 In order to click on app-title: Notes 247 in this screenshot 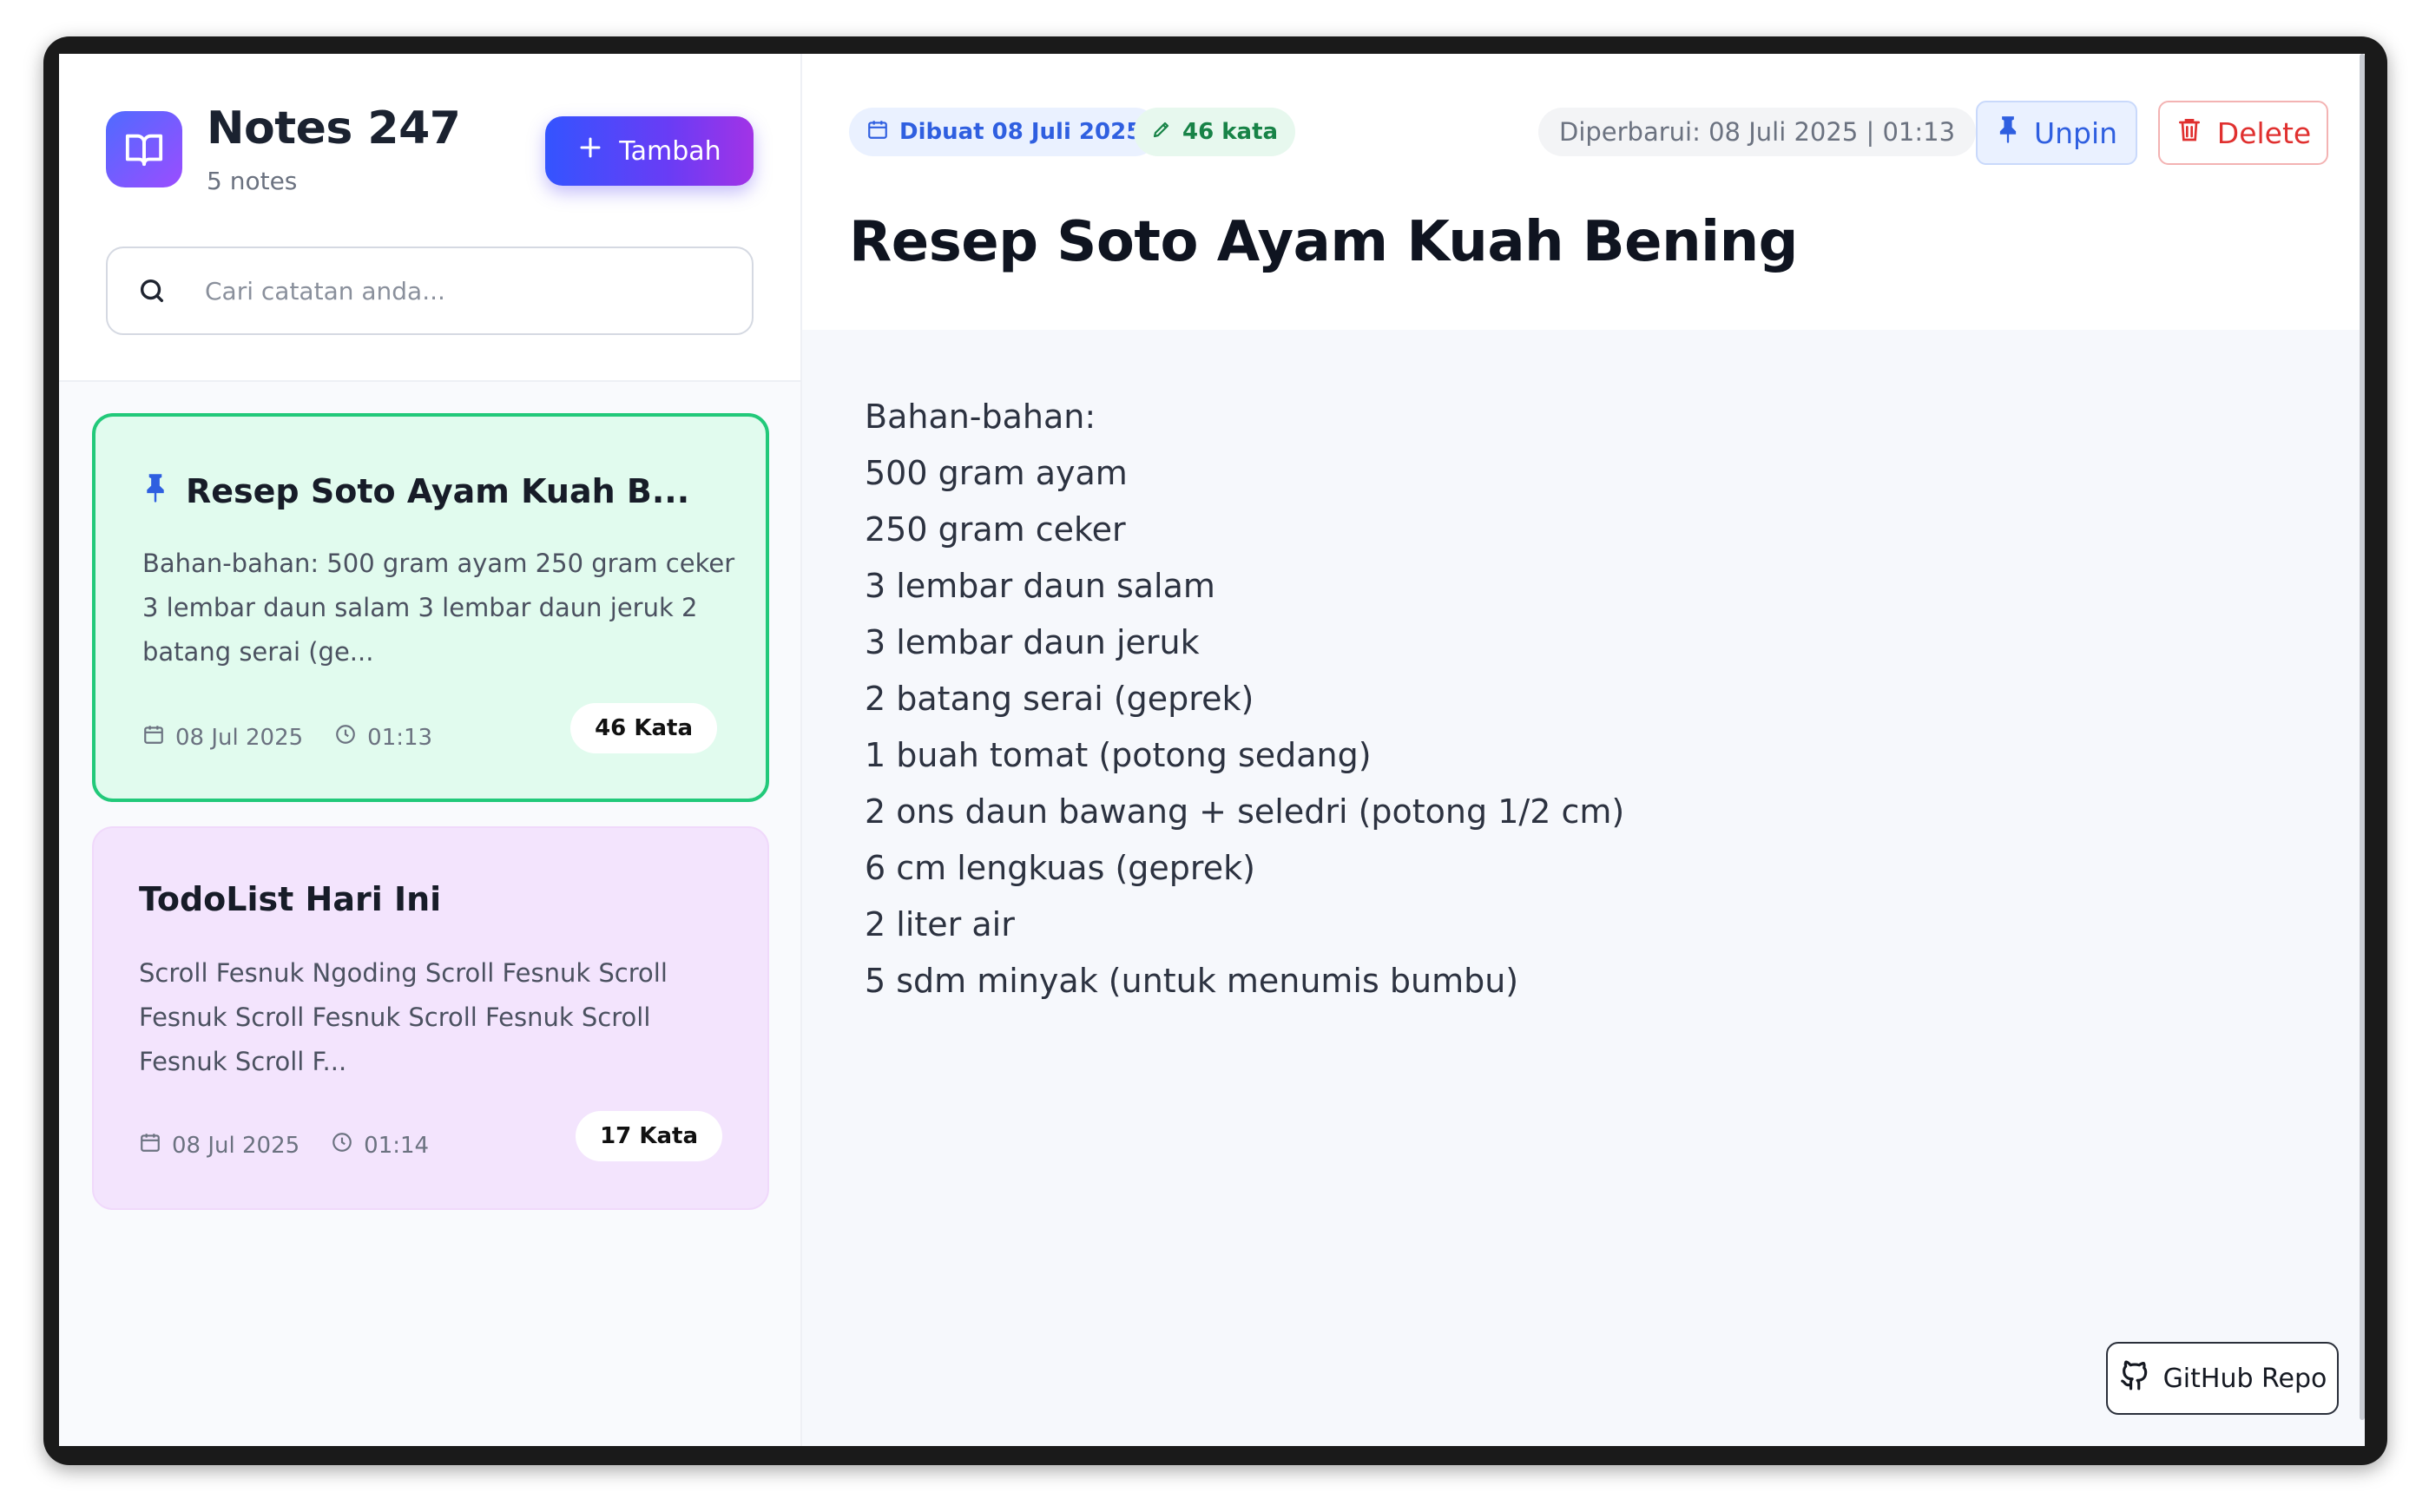, I will do `click(334, 128)`.